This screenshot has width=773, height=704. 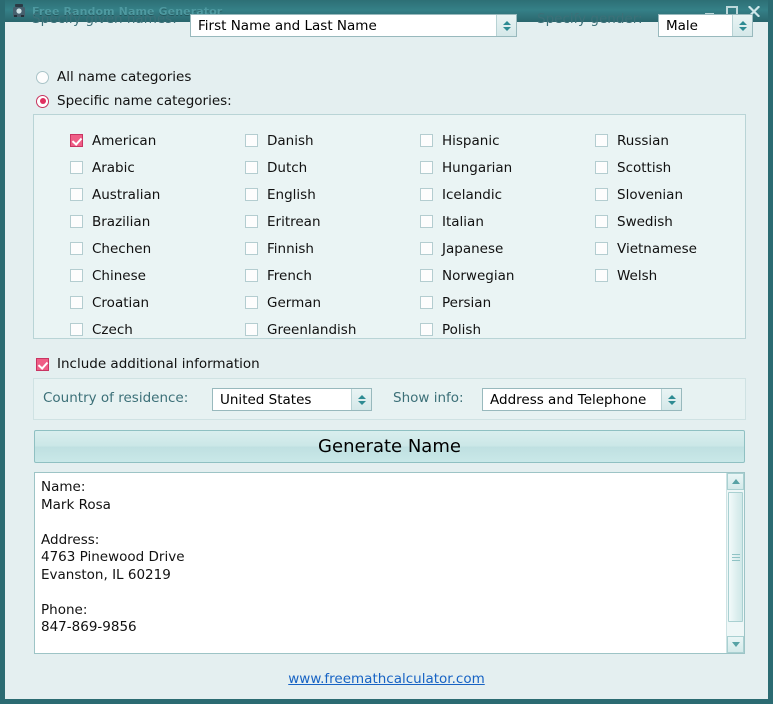 I want to click on category-checkbox-dutch: Dutch, so click(x=300, y=167).